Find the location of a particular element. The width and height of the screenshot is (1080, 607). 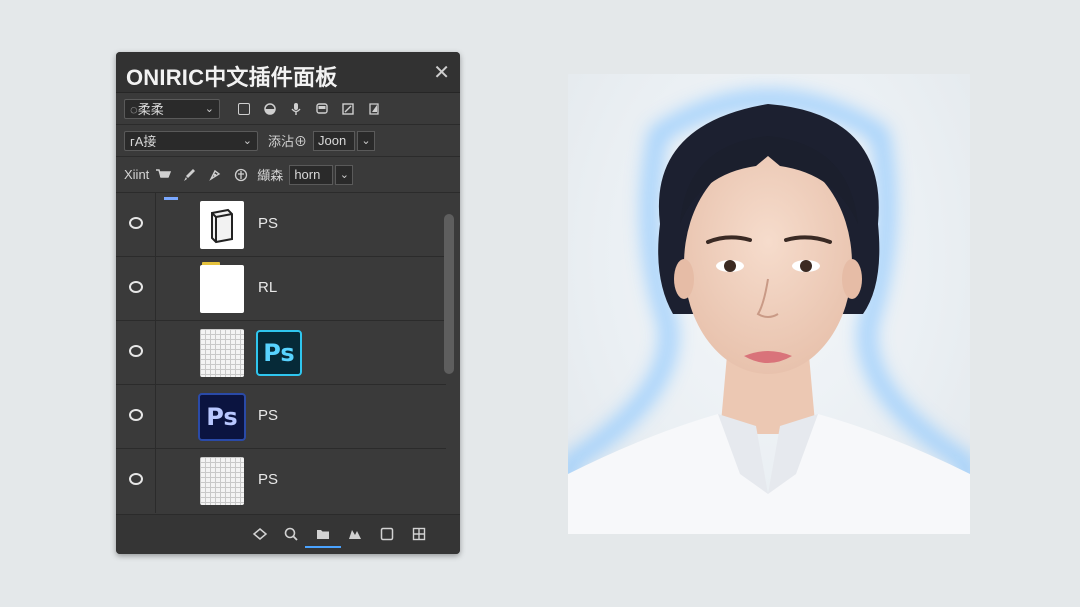

blend-mode-value: ◌柔柔 is located at coordinates (147, 109).